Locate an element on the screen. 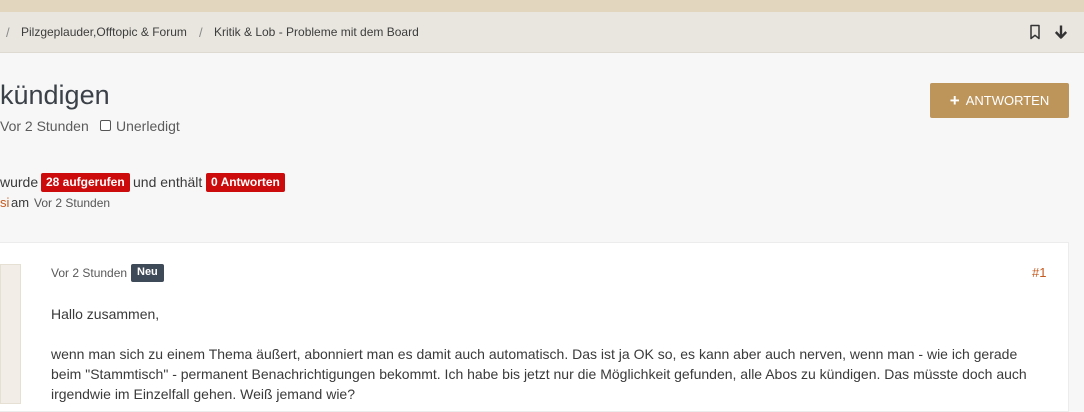 The image size is (1084, 412). post-number-link: #1 is located at coordinates (1039, 272).